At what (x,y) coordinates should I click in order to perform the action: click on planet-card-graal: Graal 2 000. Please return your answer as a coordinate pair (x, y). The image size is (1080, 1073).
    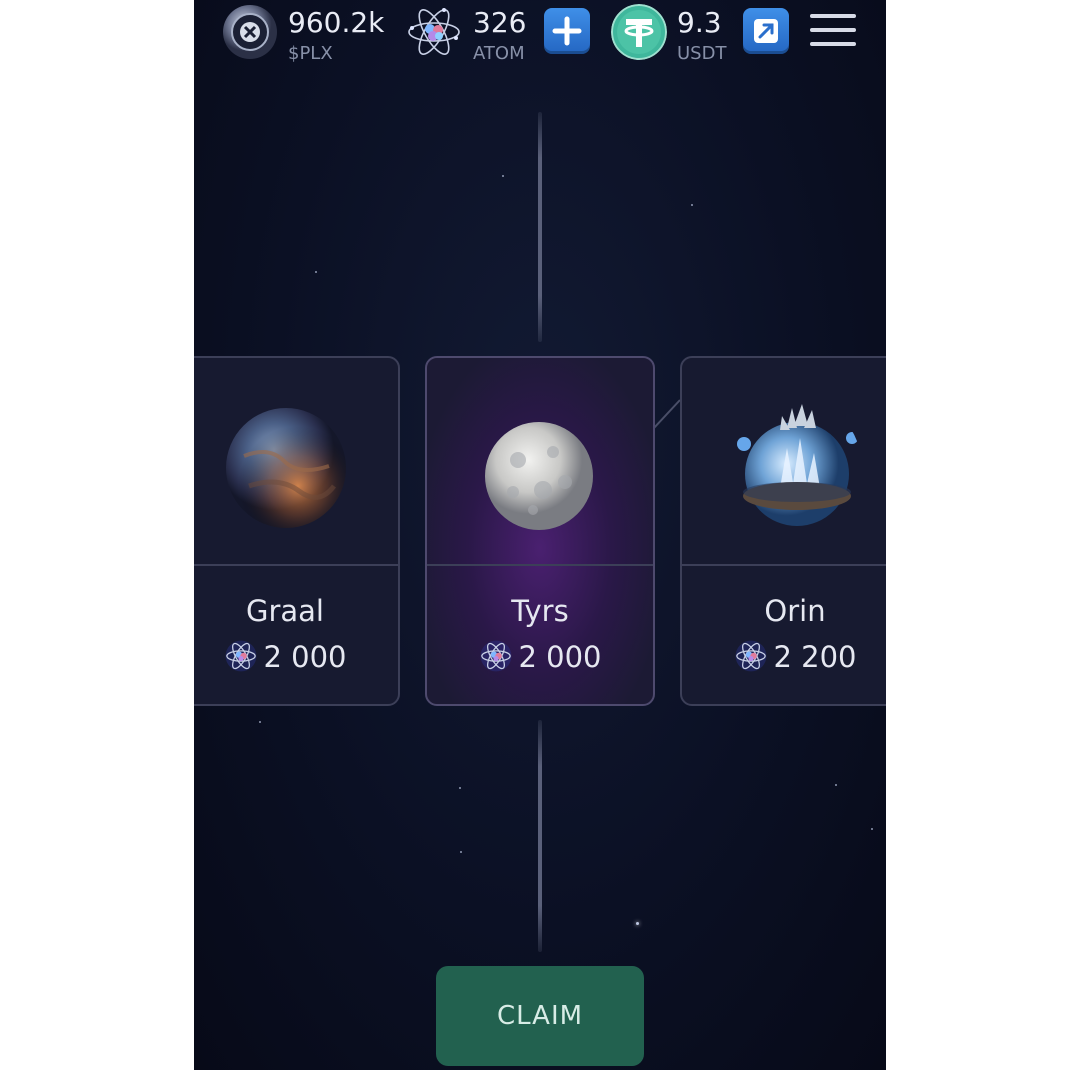
    Looking at the image, I should click on (297, 531).